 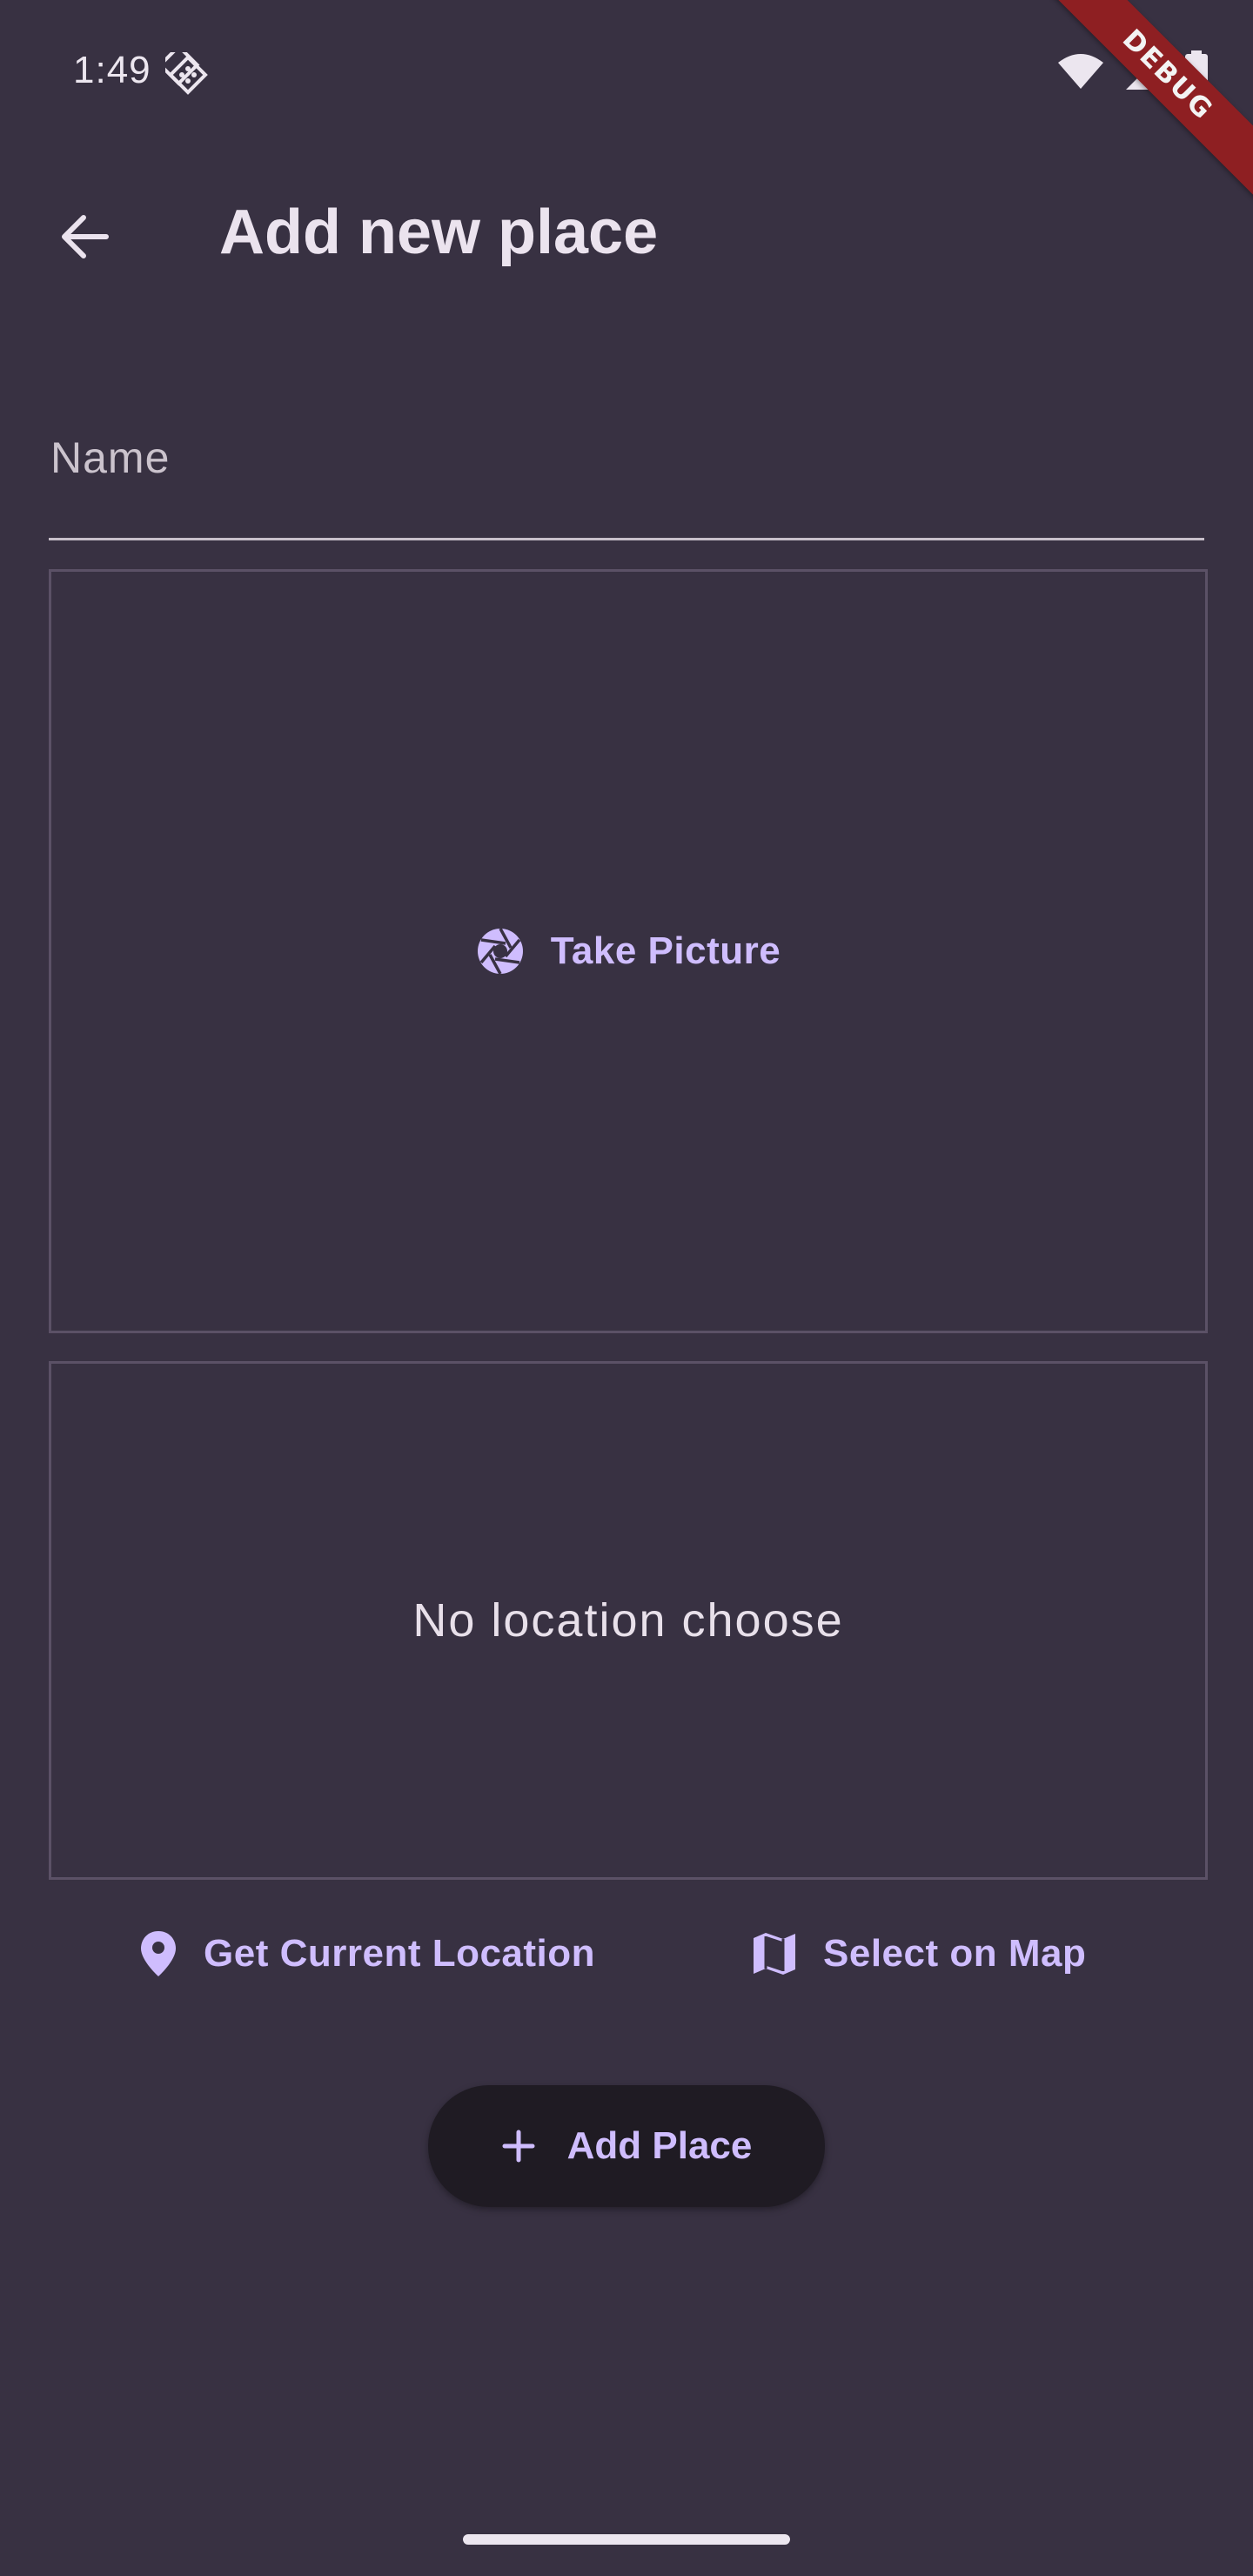 What do you see at coordinates (665, 950) in the screenshot?
I see `take-picture-label: Take Picture` at bounding box center [665, 950].